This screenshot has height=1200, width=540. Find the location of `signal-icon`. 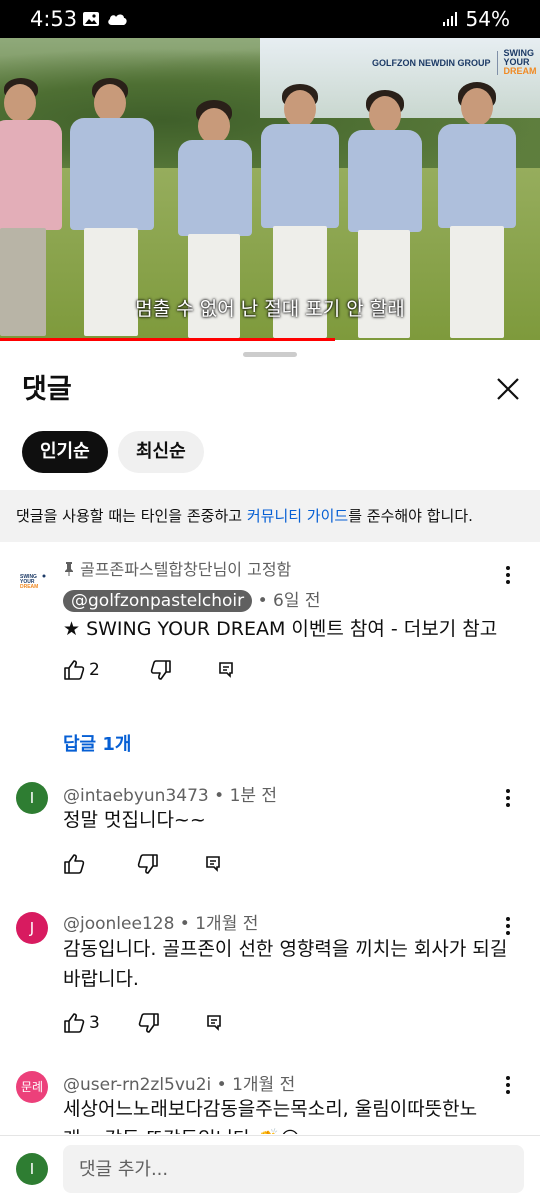

signal-icon is located at coordinates (449, 19).